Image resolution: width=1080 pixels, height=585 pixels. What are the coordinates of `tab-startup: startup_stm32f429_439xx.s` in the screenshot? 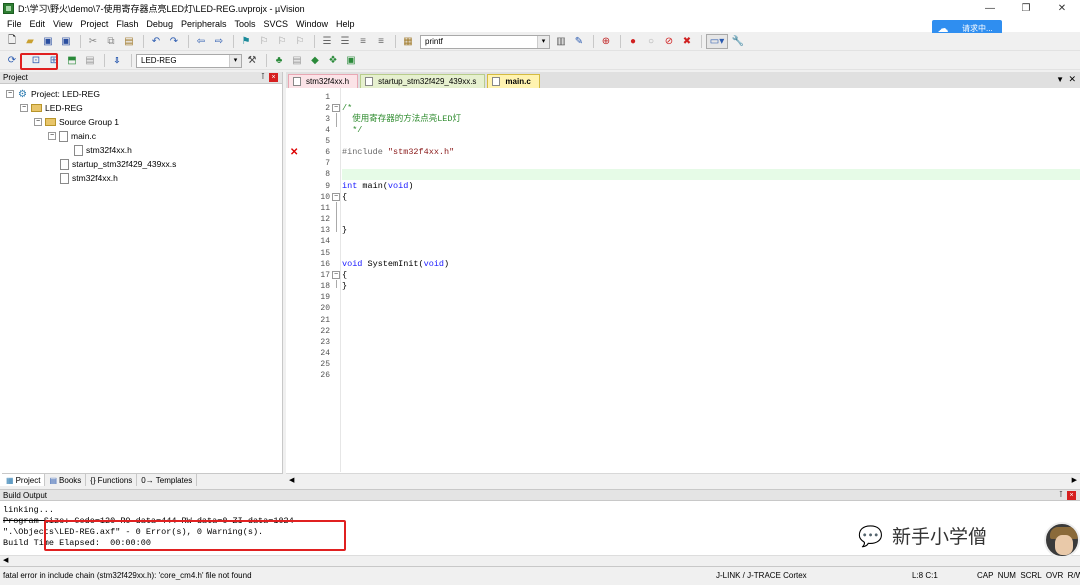 It's located at (423, 81).